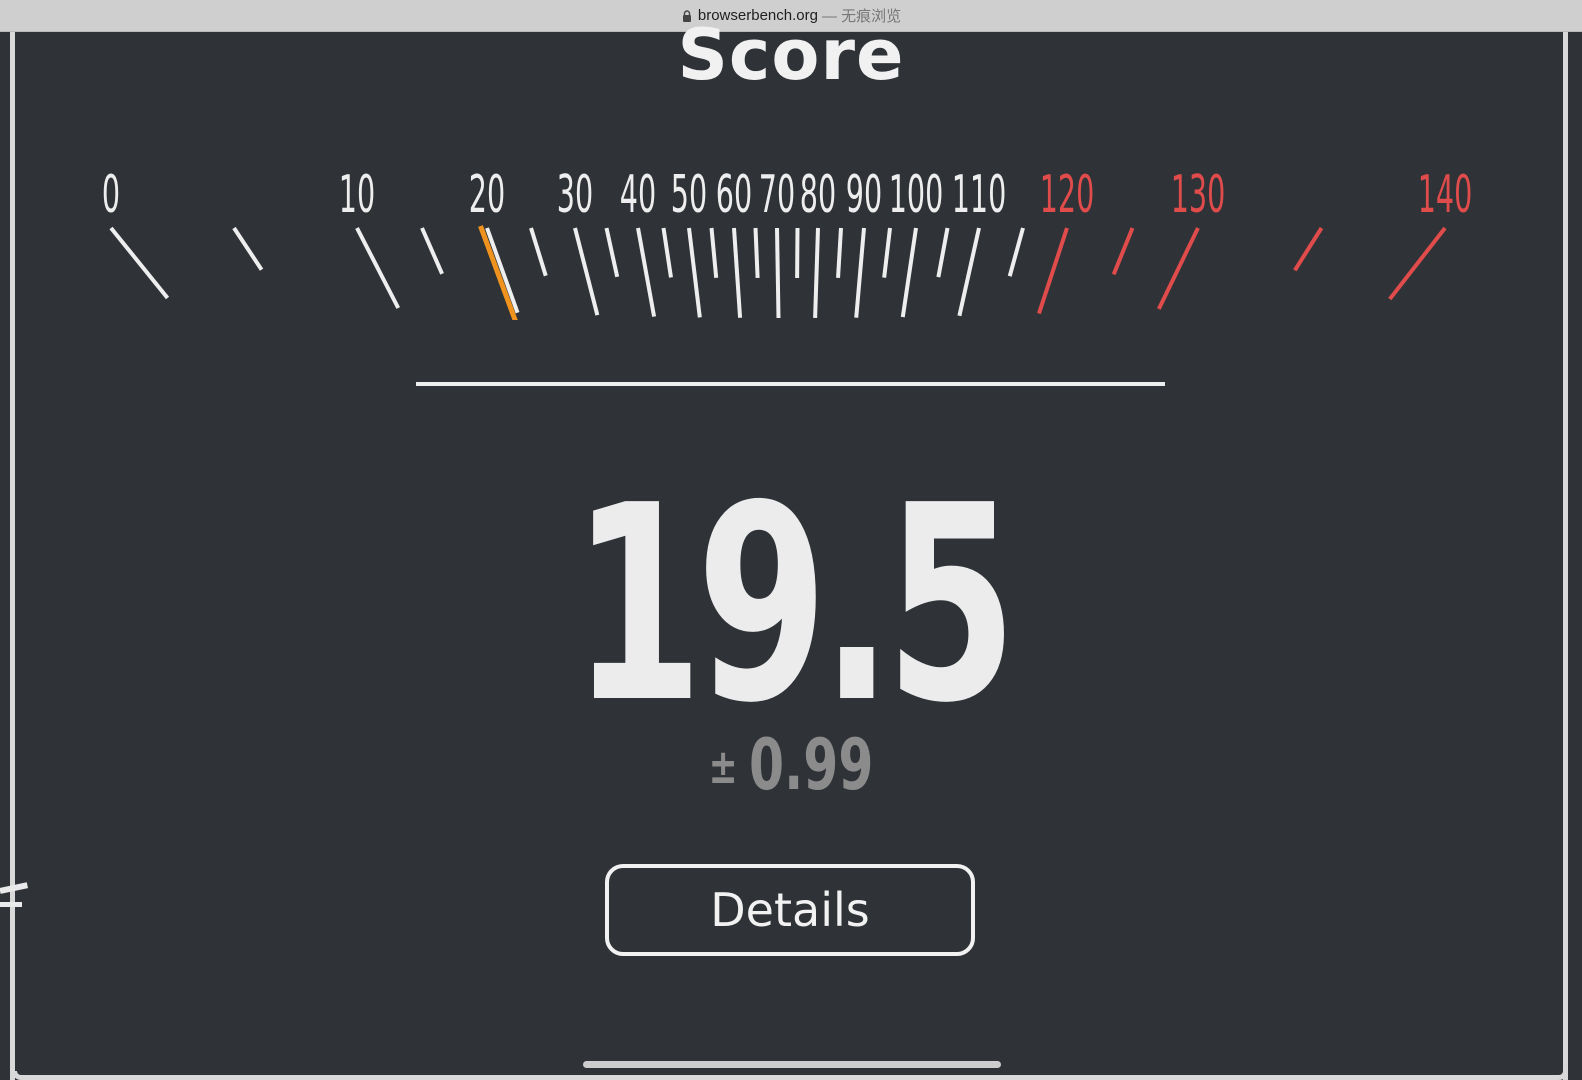 Image resolution: width=1582 pixels, height=1080 pixels. What do you see at coordinates (1198, 194) in the screenshot?
I see `gauge-label: 130` at bounding box center [1198, 194].